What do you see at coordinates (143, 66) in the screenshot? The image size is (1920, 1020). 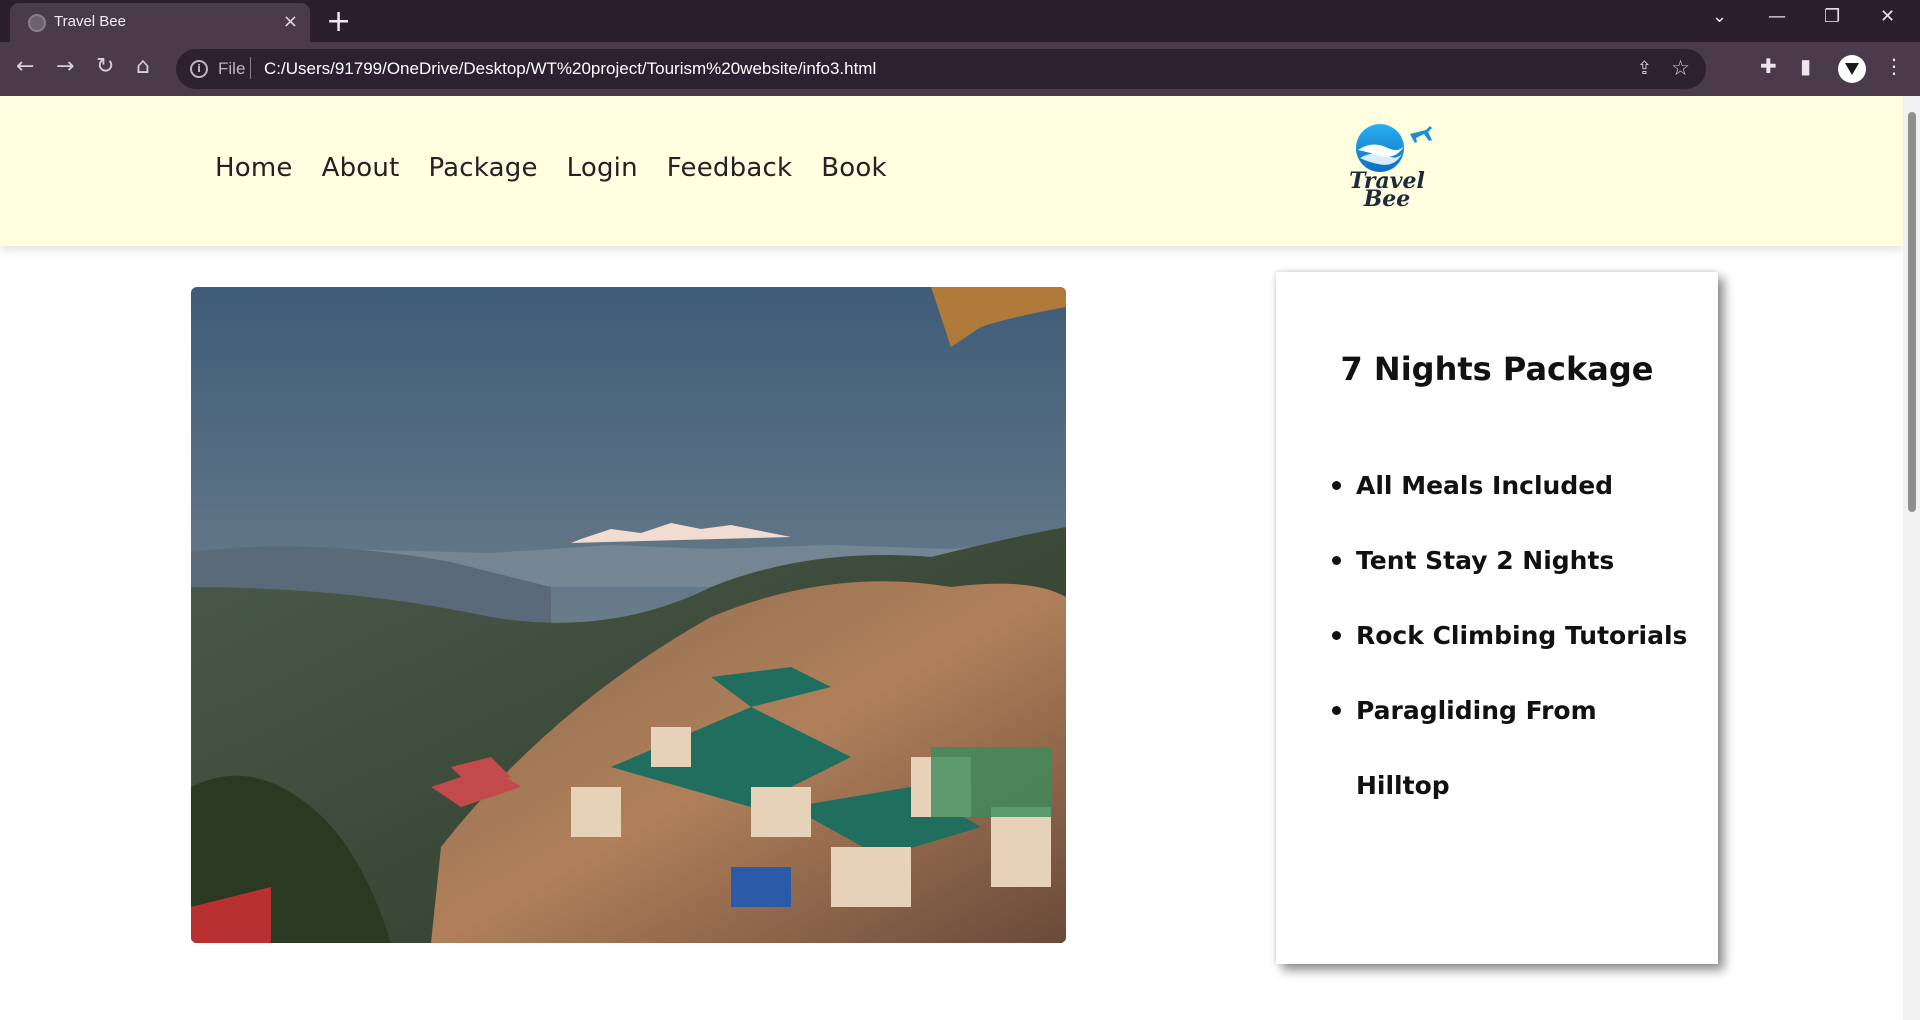 I see `home-icon: ⌂` at bounding box center [143, 66].